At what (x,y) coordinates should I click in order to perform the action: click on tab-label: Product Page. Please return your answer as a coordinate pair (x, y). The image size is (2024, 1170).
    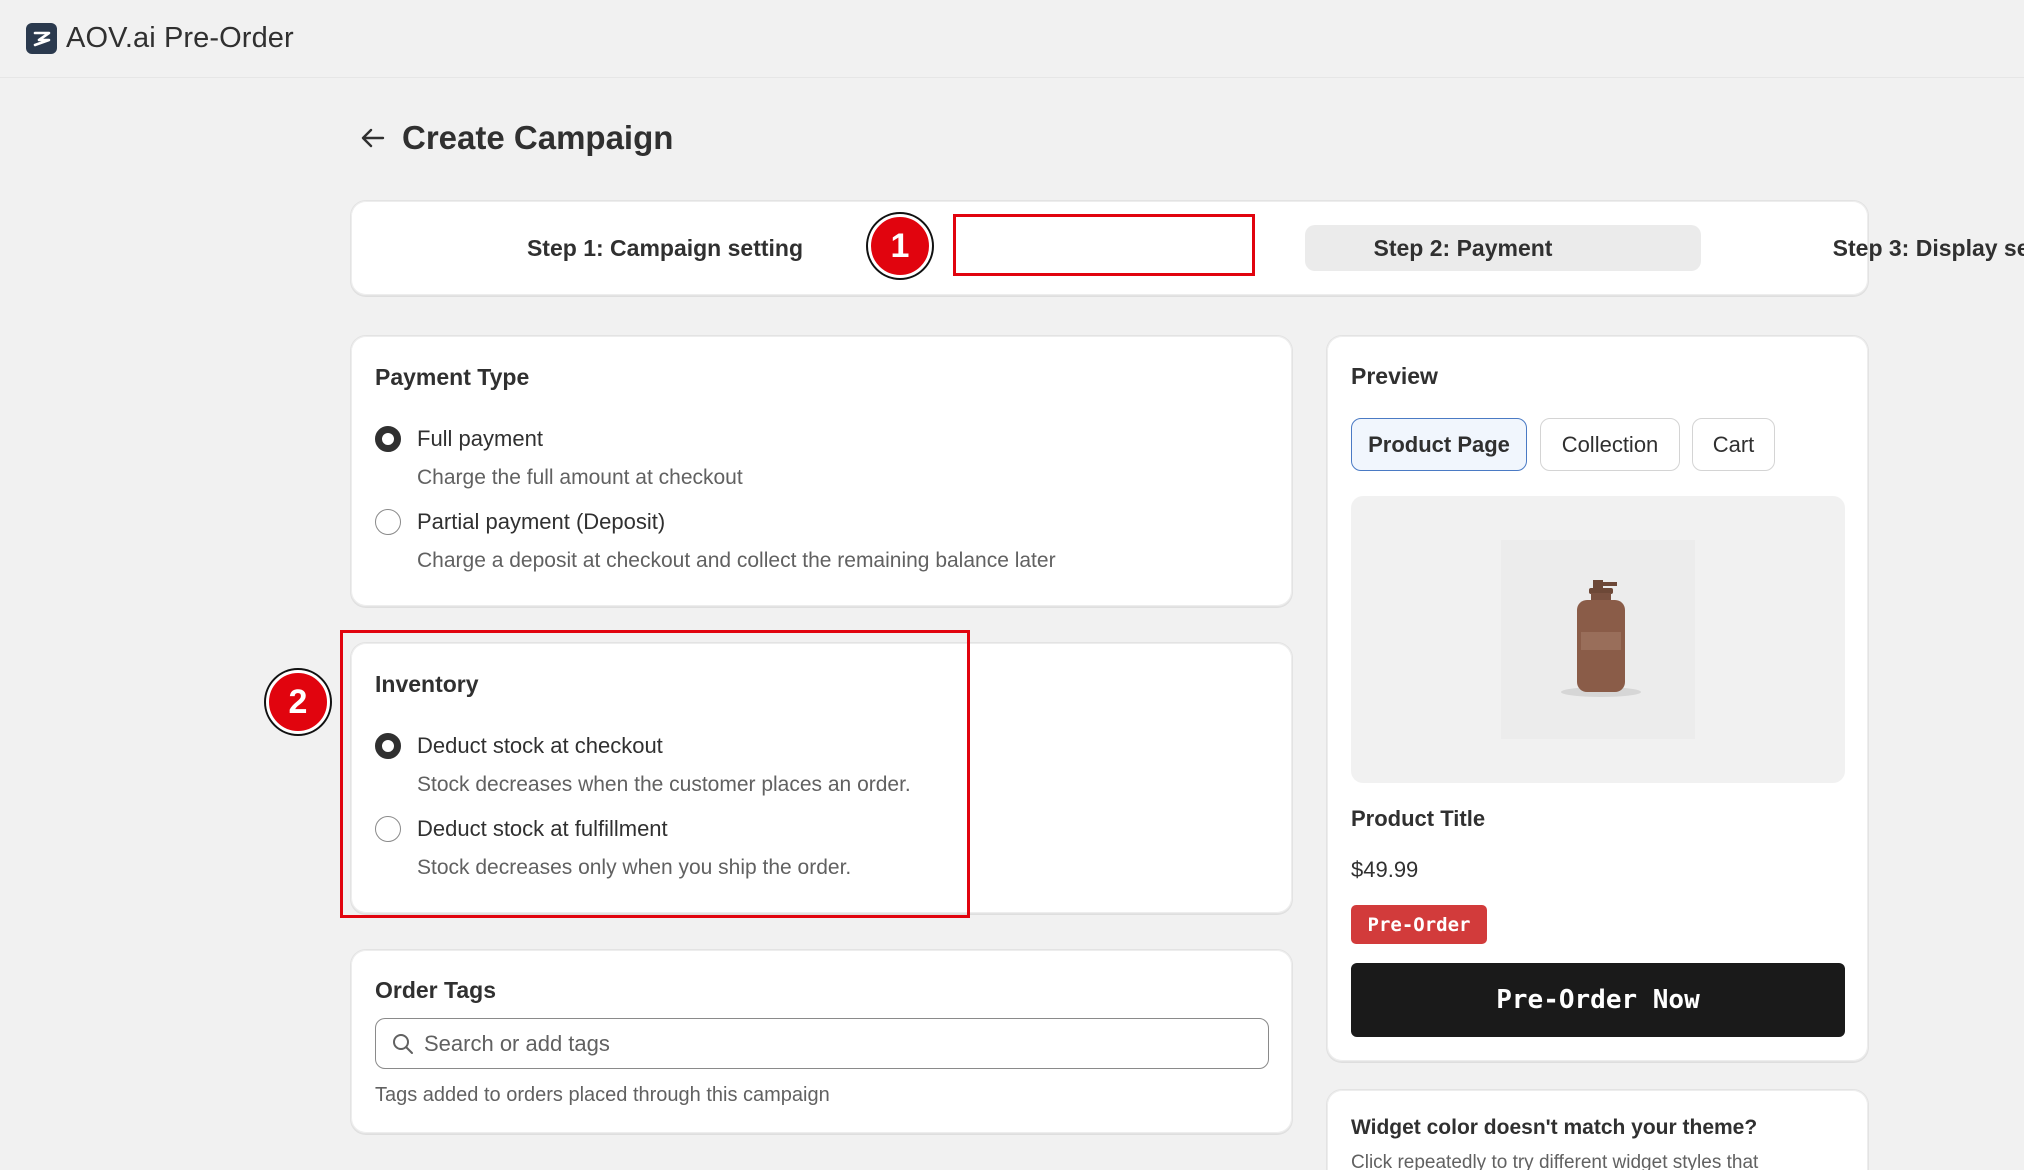
    Looking at the image, I should click on (1439, 444).